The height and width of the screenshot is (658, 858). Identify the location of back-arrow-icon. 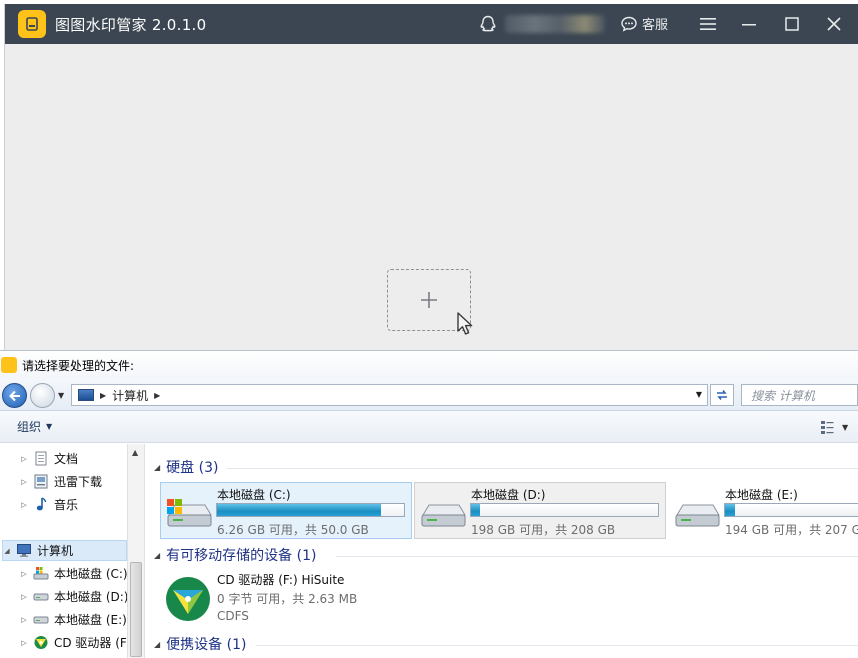
(14, 395).